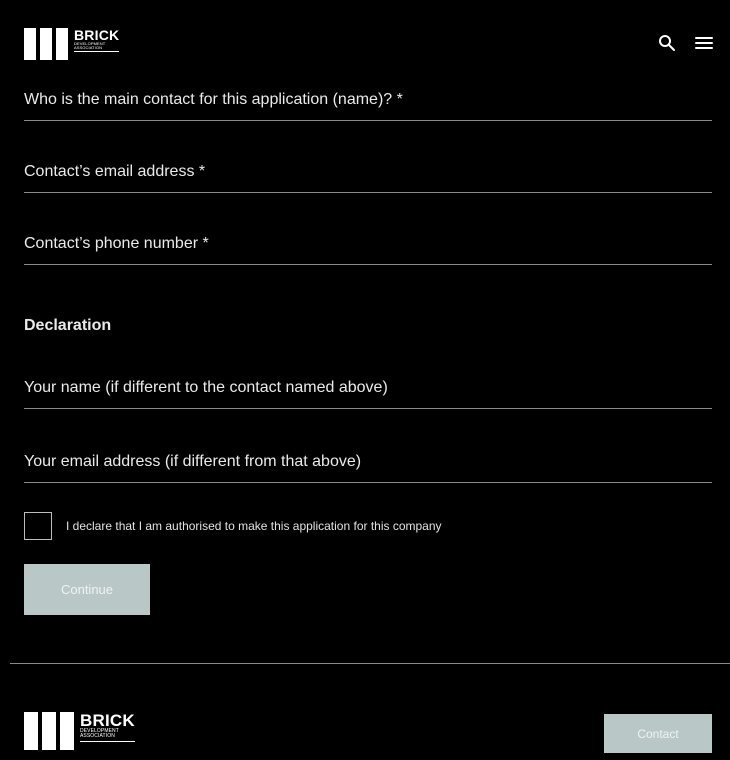  What do you see at coordinates (658, 733) in the screenshot?
I see `contact-button: Contact` at bounding box center [658, 733].